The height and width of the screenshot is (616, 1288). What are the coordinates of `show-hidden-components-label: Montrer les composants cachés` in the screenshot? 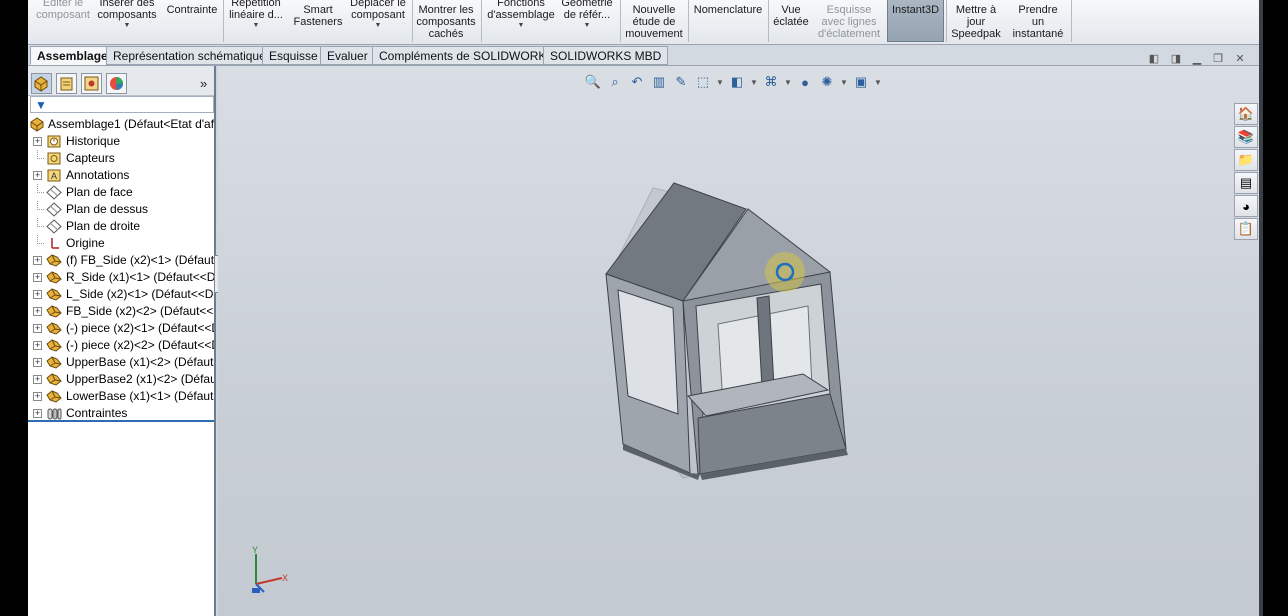 It's located at (446, 22).